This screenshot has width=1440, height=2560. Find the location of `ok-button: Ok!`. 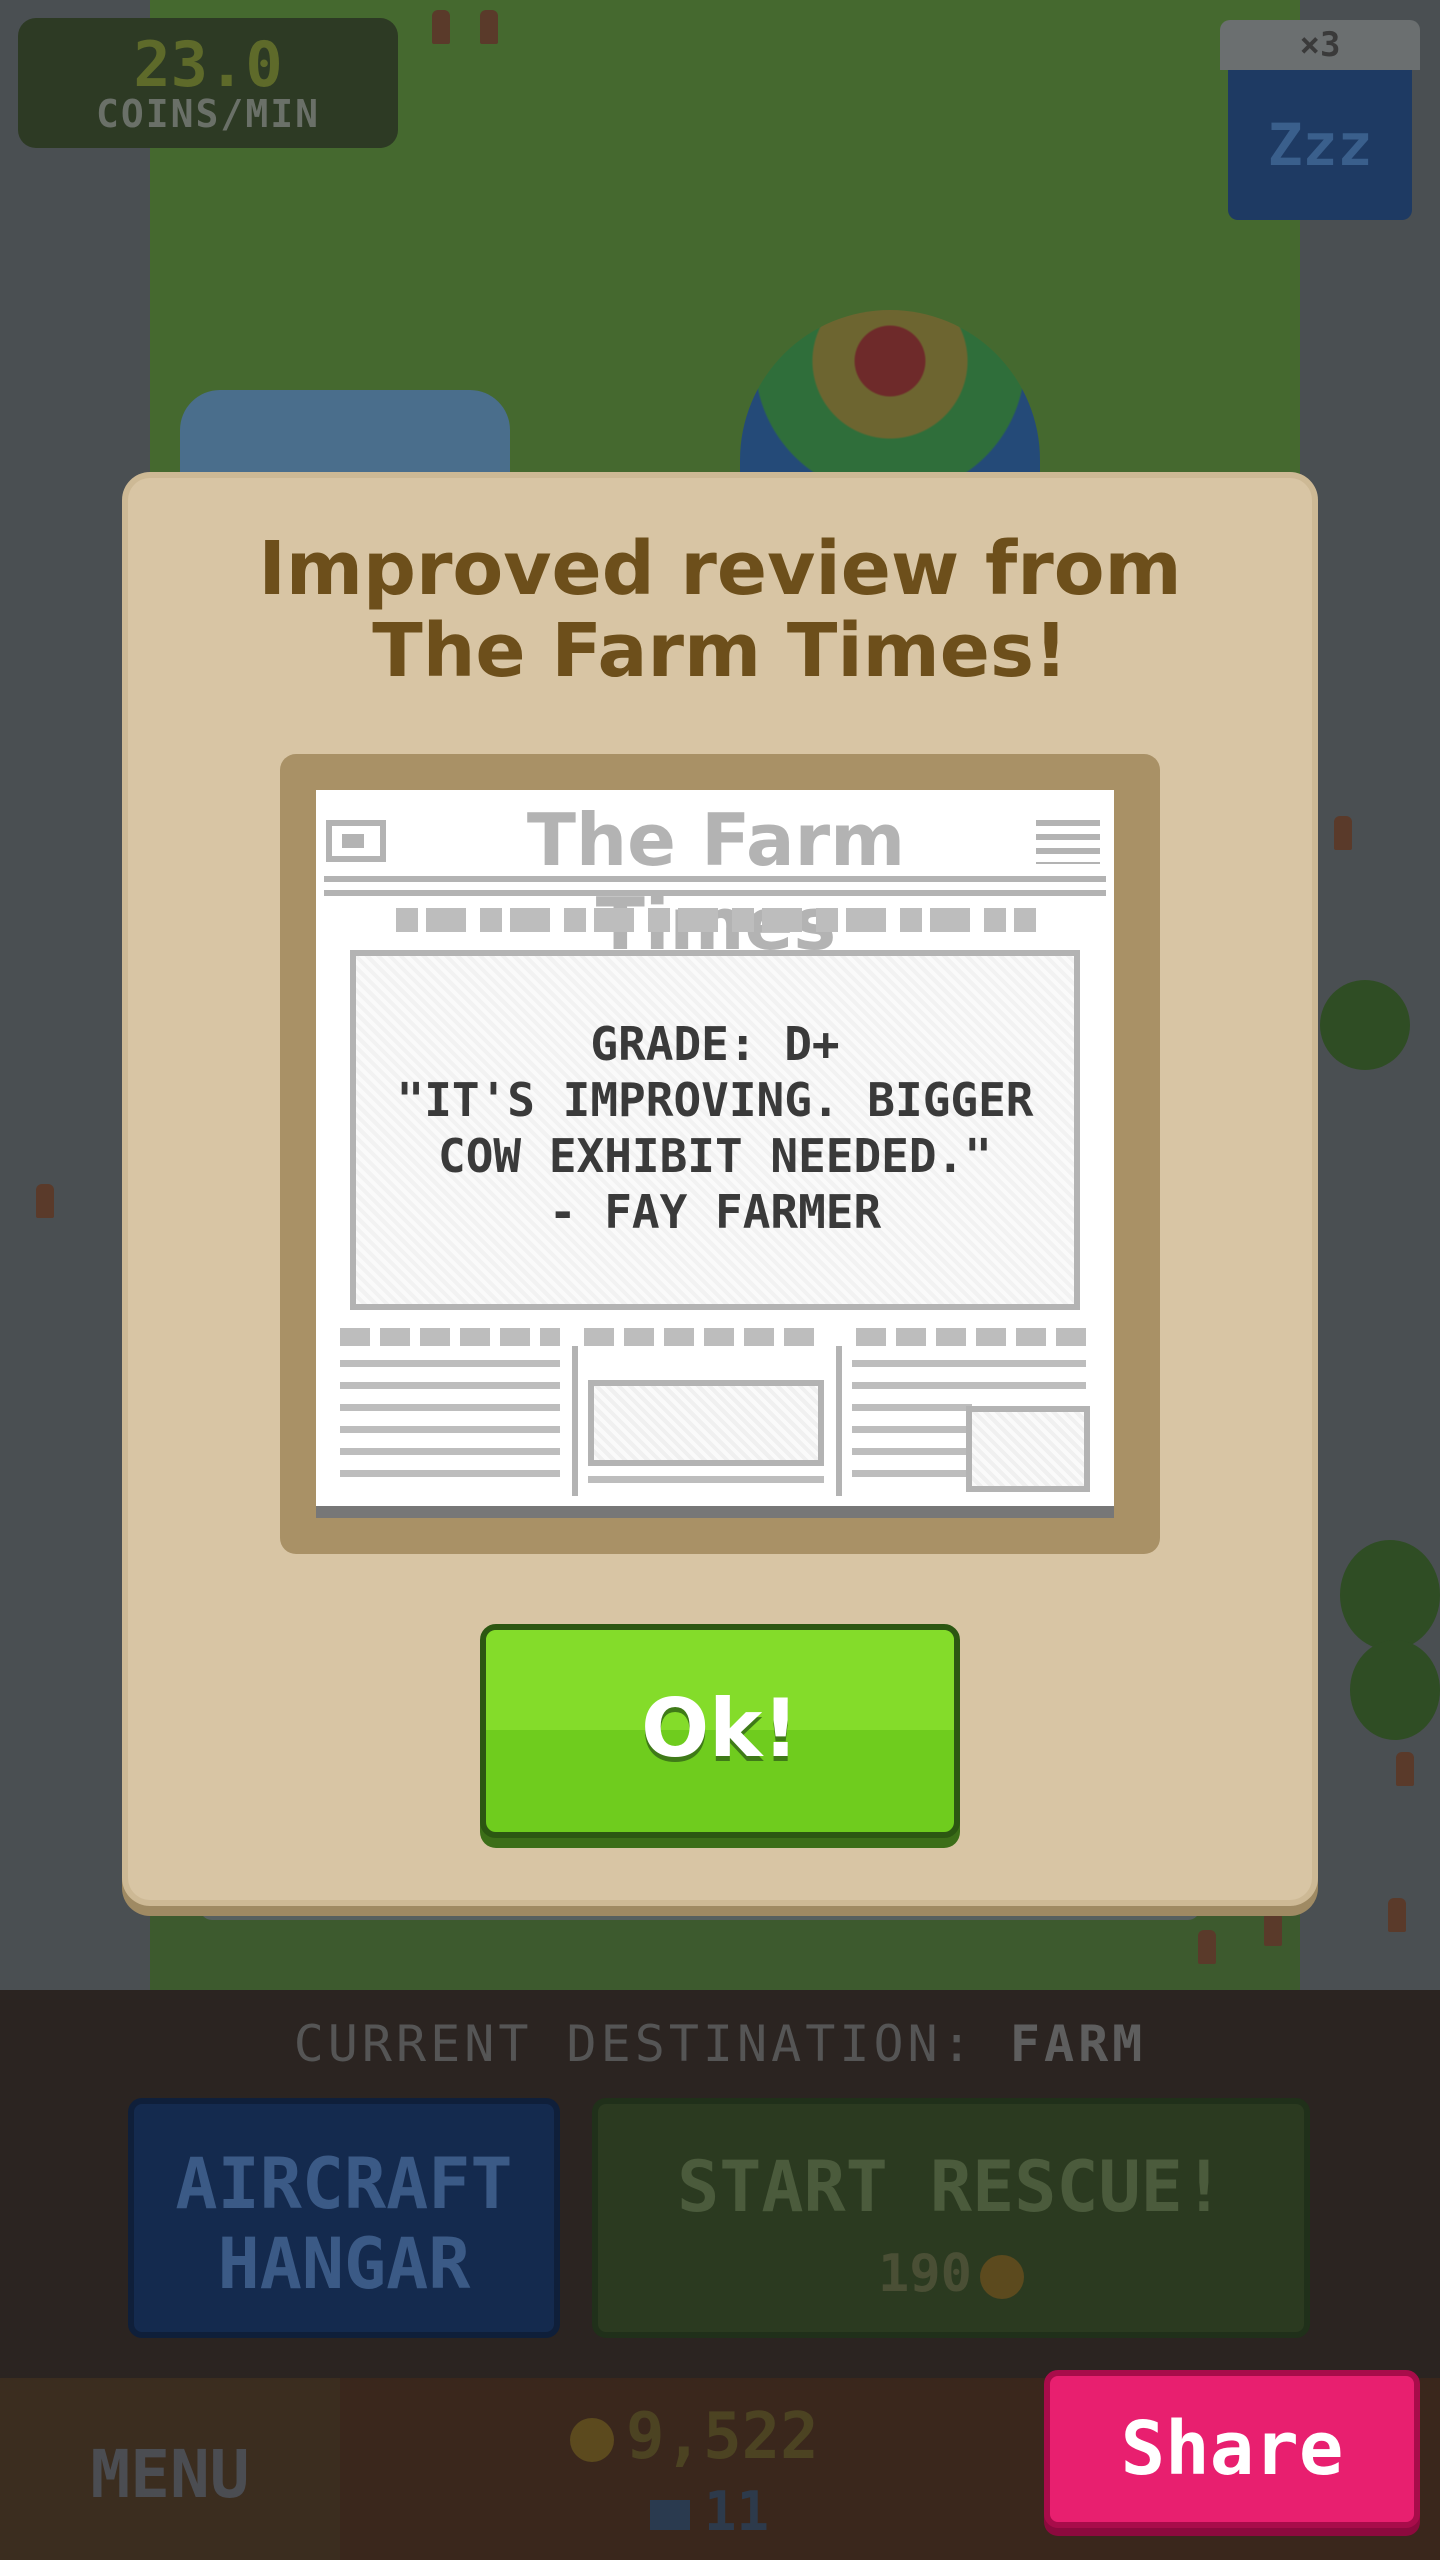

ok-button: Ok! is located at coordinates (720, 1731).